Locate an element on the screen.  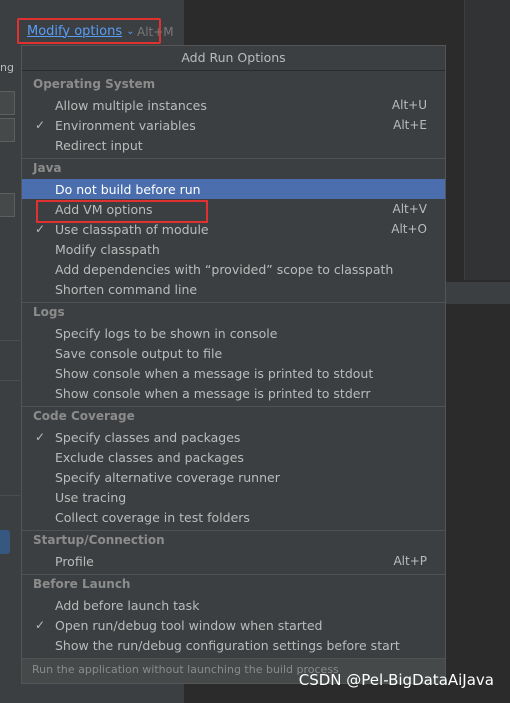
menu-item-label: Specify logs to be shown in console is located at coordinates (166, 333).